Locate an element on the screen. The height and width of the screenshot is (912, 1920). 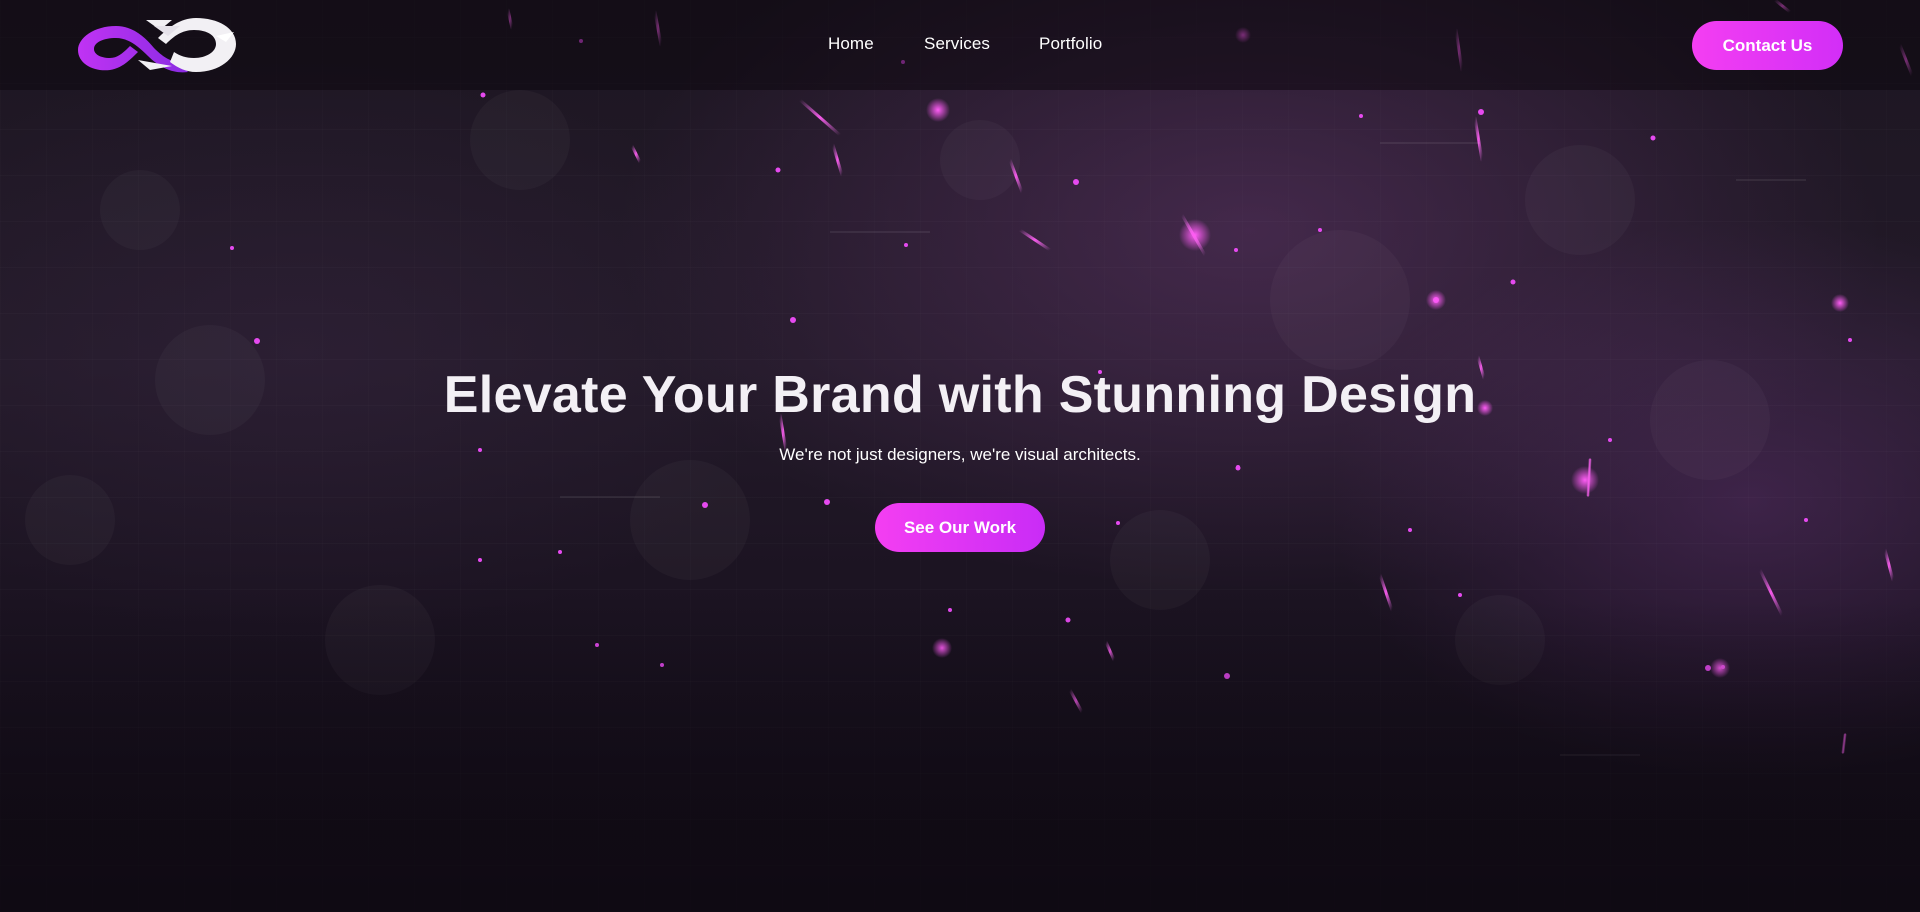
logo-link is located at coordinates (157, 45).